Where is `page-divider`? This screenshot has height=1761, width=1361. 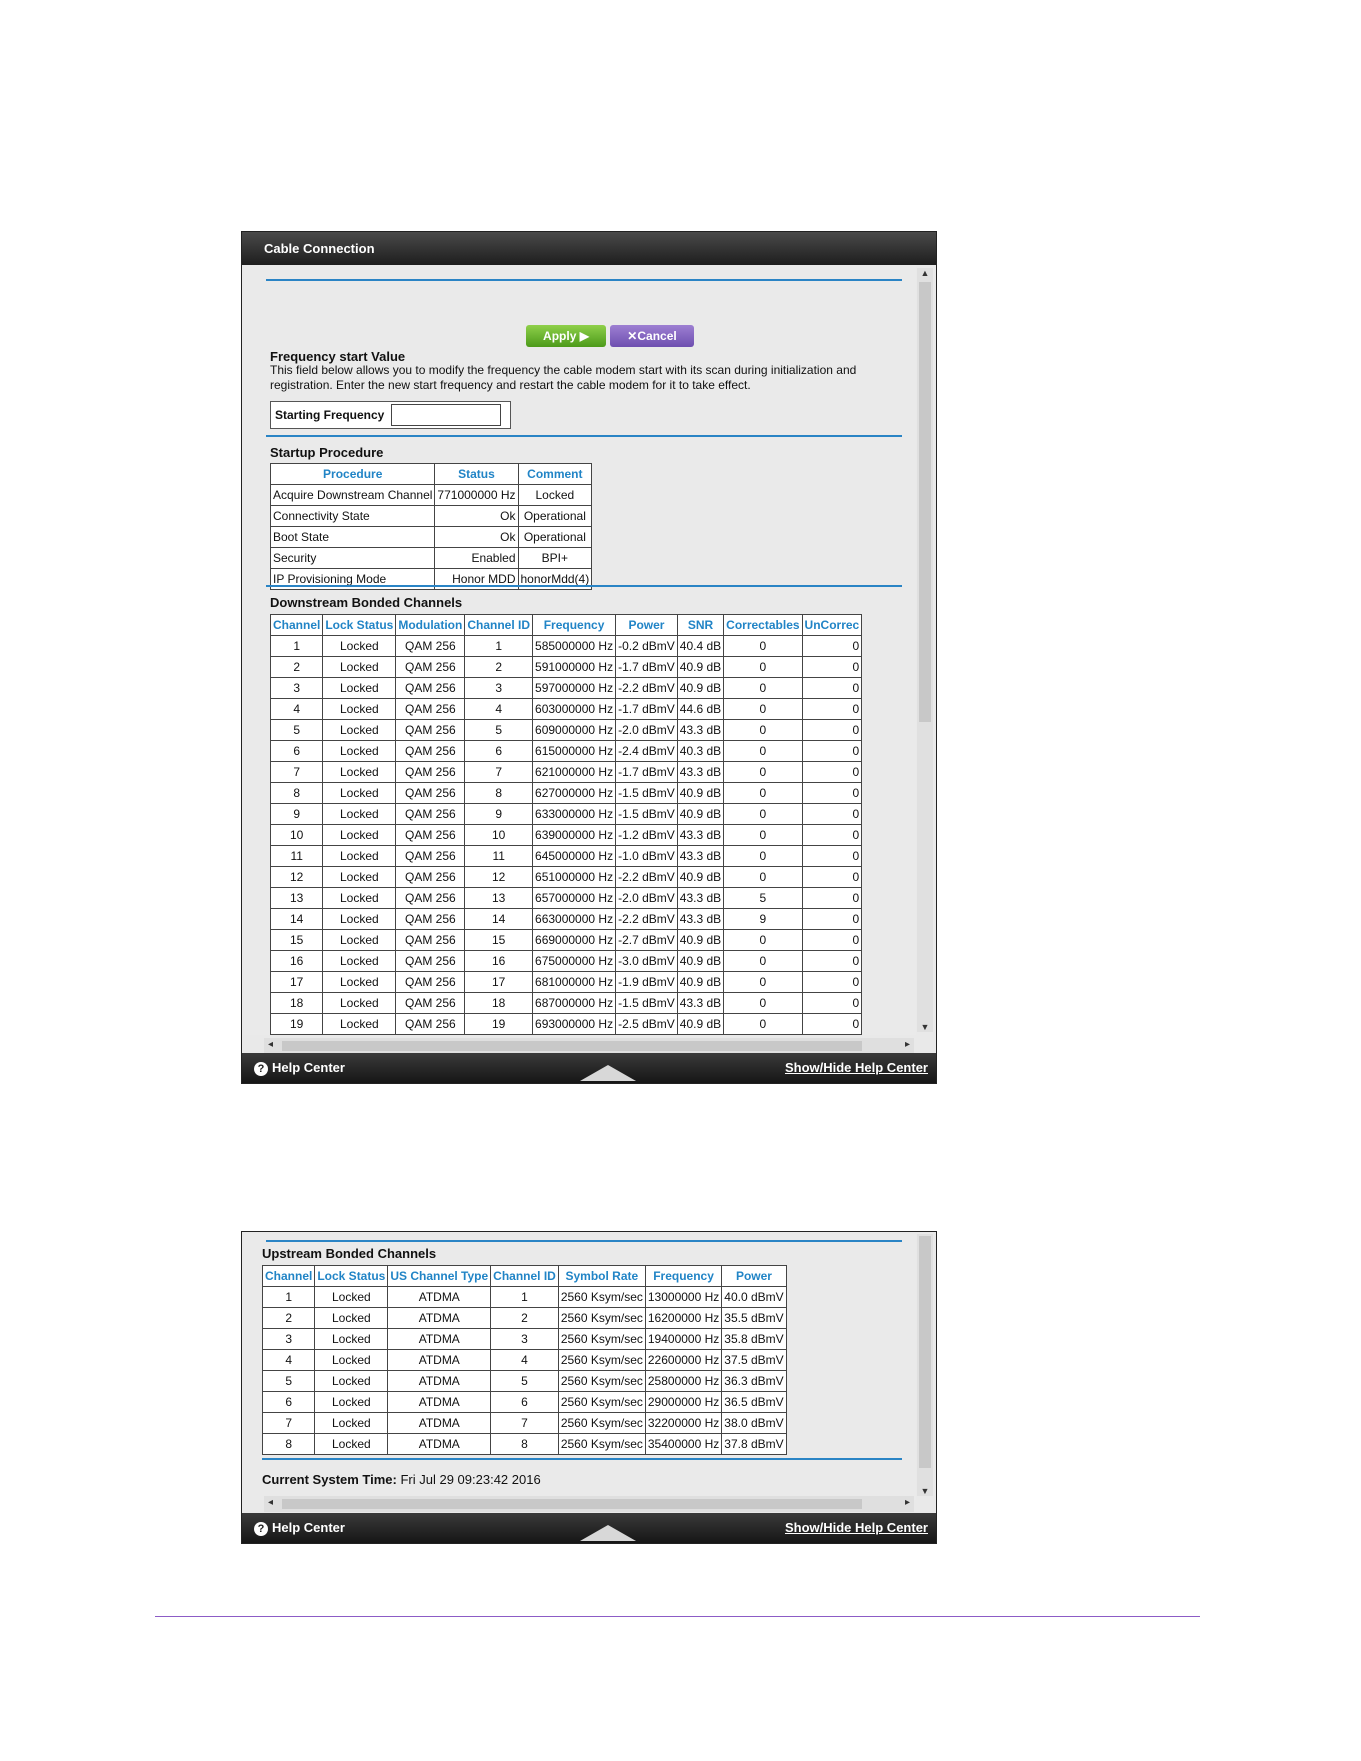 page-divider is located at coordinates (677, 1616).